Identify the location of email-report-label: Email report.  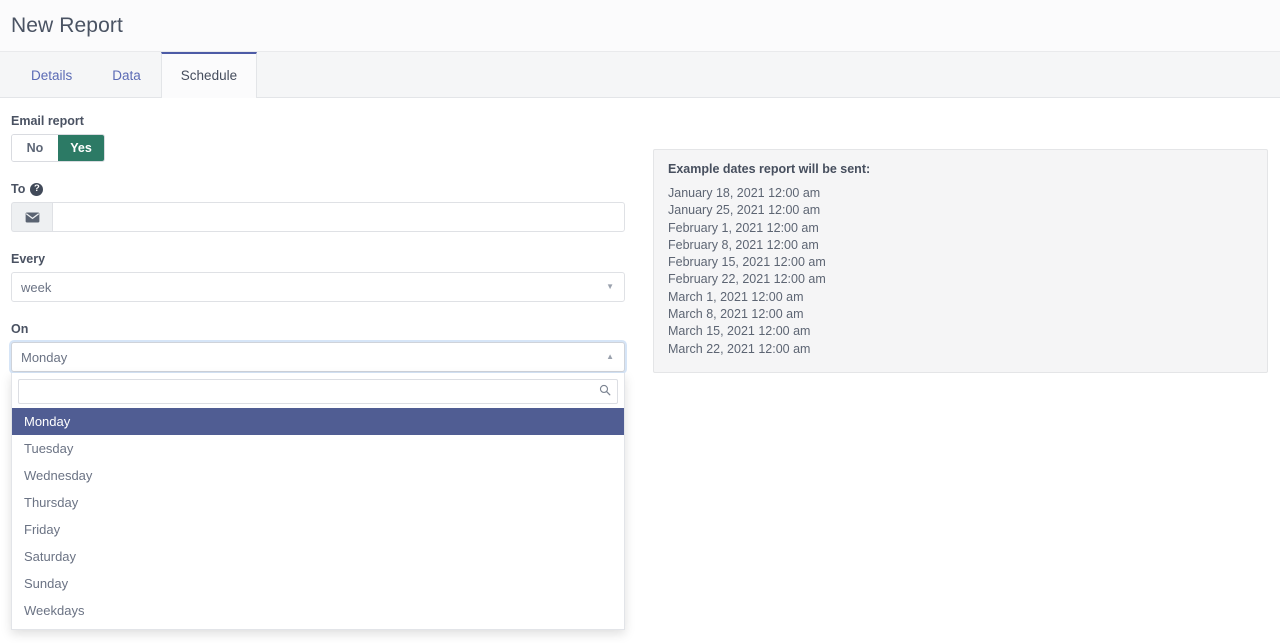
(318, 121).